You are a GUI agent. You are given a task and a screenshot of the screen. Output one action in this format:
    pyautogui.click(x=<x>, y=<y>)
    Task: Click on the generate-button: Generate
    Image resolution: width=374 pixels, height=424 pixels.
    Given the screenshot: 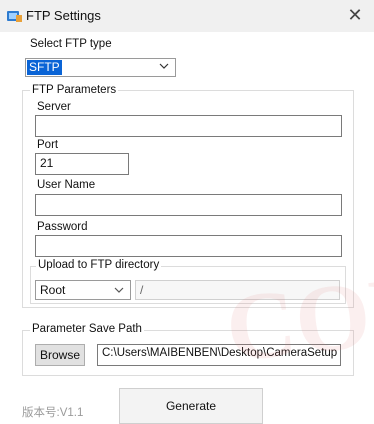 What is the action you would take?
    pyautogui.click(x=191, y=406)
    